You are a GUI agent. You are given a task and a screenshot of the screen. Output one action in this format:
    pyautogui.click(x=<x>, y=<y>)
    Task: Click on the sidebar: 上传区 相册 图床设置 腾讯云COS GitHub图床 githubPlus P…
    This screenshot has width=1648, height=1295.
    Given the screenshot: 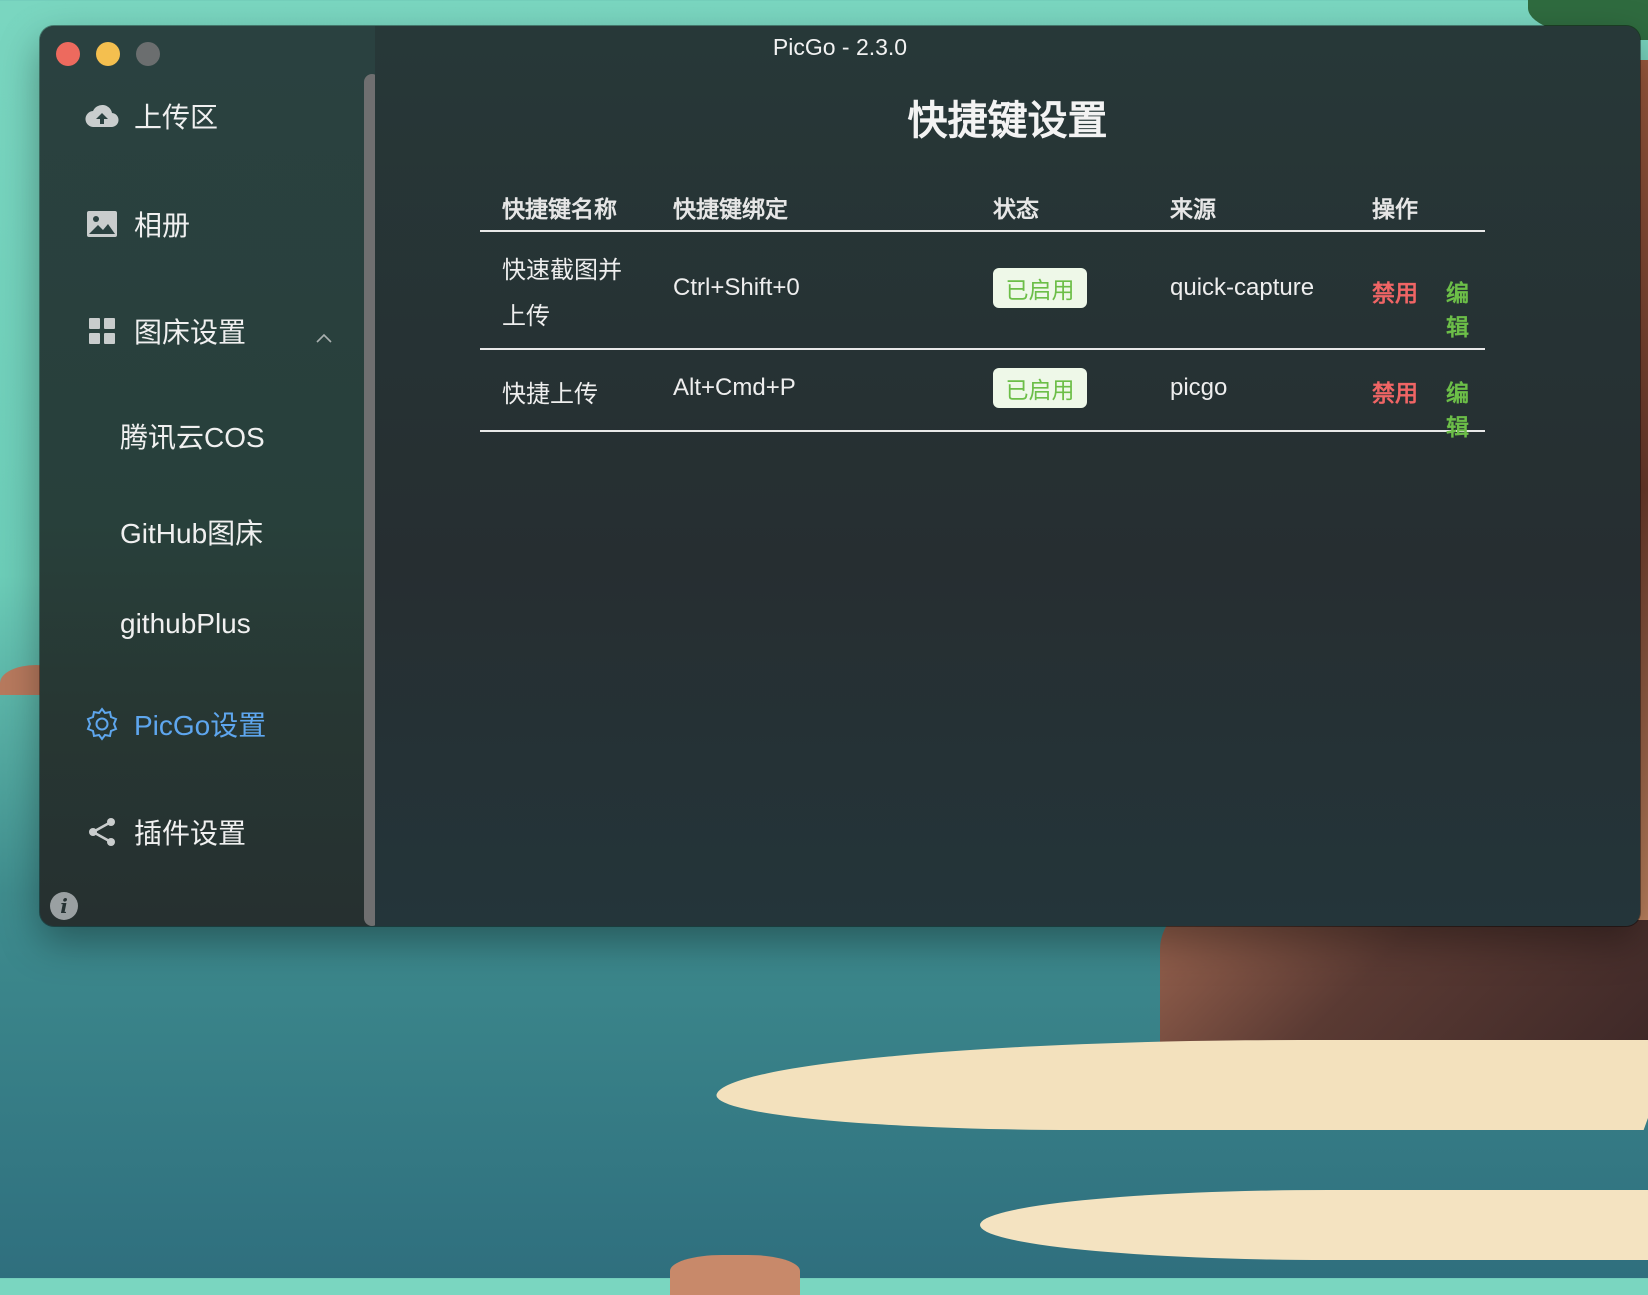 What is the action you would take?
    pyautogui.click(x=207, y=476)
    